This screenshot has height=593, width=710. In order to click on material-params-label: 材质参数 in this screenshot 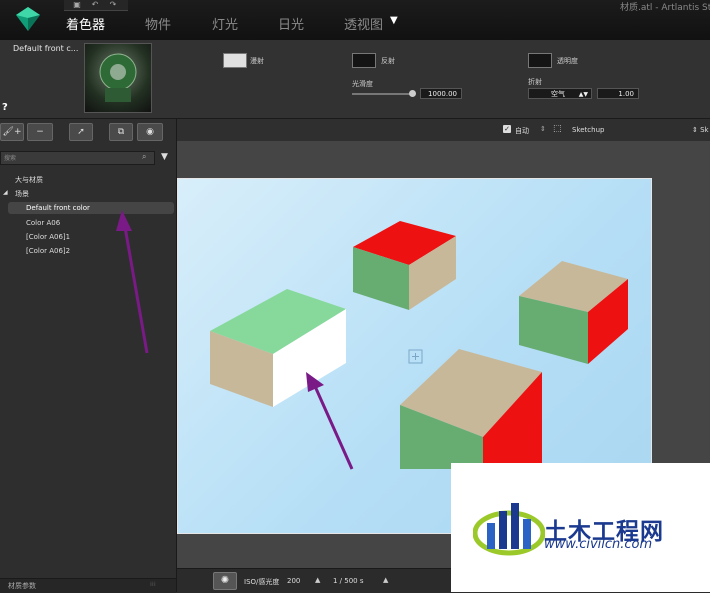, I will do `click(22, 586)`.